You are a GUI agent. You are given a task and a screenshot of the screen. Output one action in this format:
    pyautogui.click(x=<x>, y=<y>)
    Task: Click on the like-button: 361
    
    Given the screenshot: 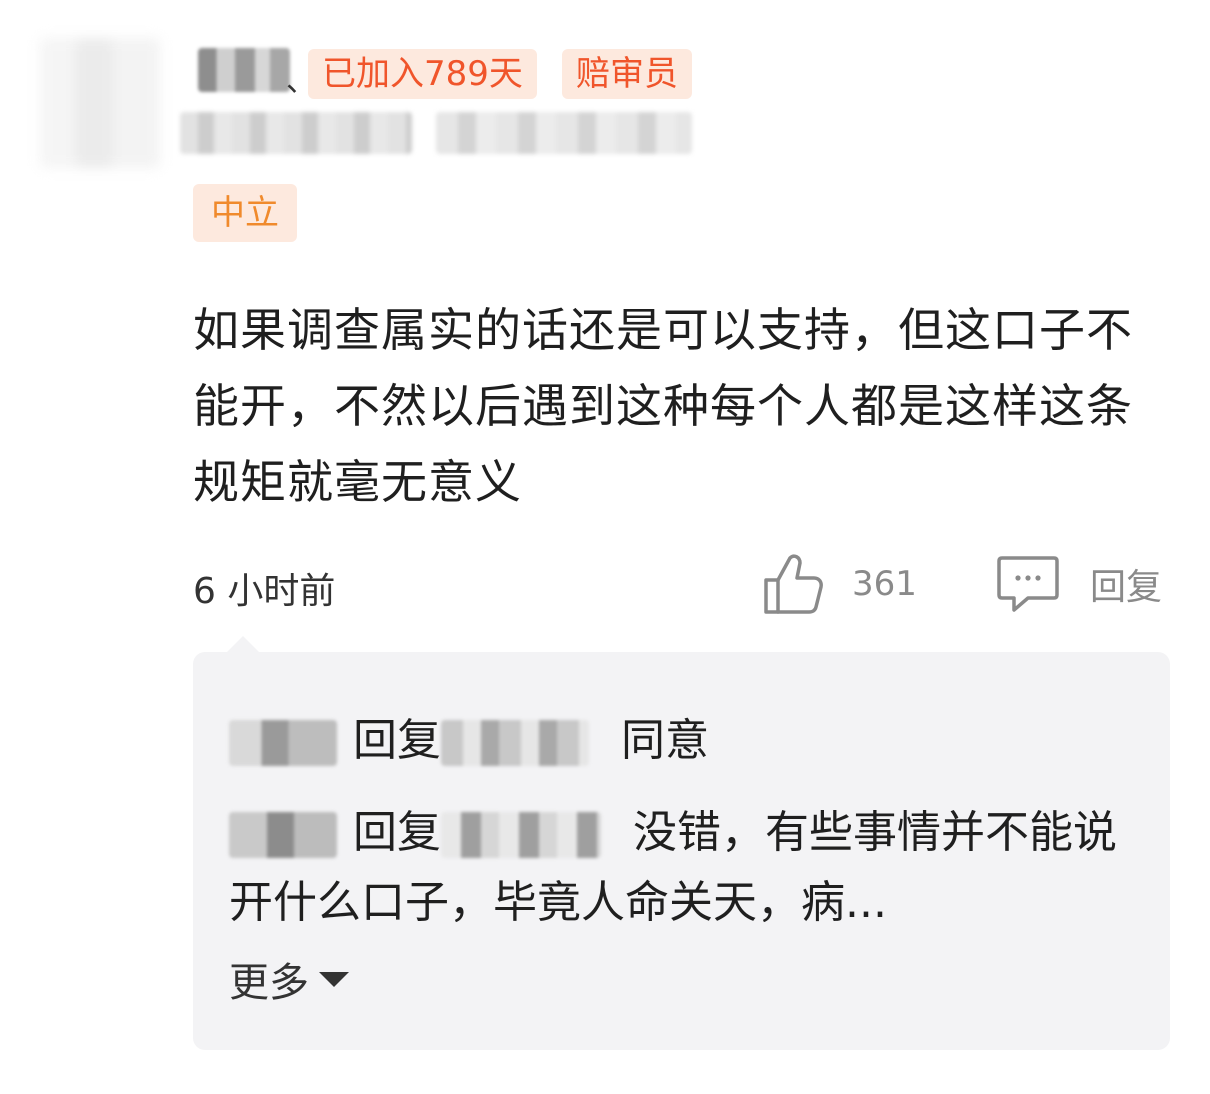 What is the action you would take?
    pyautogui.click(x=839, y=584)
    